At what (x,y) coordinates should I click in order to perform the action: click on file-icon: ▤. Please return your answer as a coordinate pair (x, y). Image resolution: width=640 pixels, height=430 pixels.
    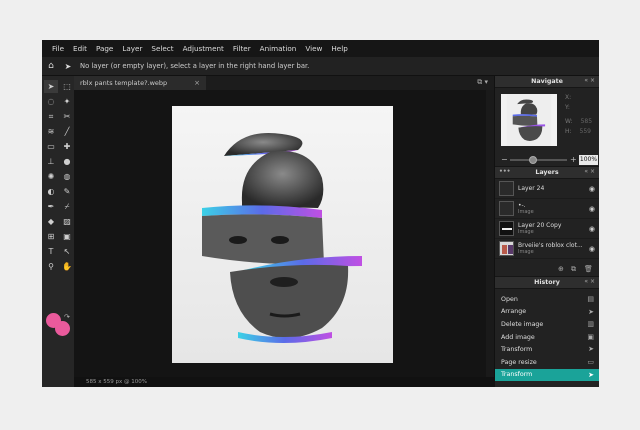
    Looking at the image, I should click on (590, 299).